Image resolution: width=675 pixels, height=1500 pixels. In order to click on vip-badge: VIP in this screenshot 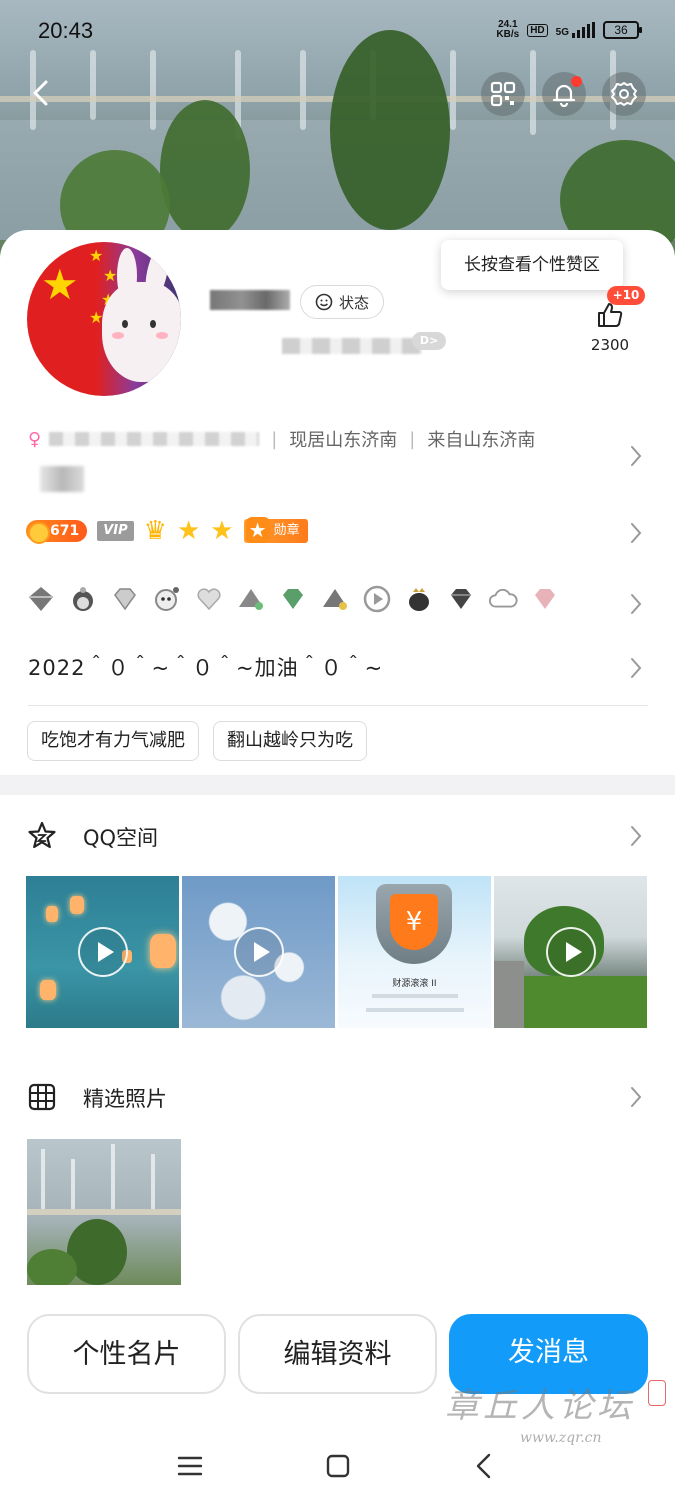, I will do `click(115, 531)`.